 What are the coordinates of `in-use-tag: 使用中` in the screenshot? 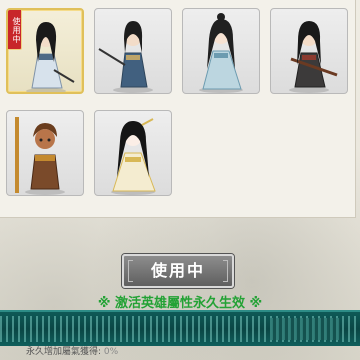 It's located at (15, 30).